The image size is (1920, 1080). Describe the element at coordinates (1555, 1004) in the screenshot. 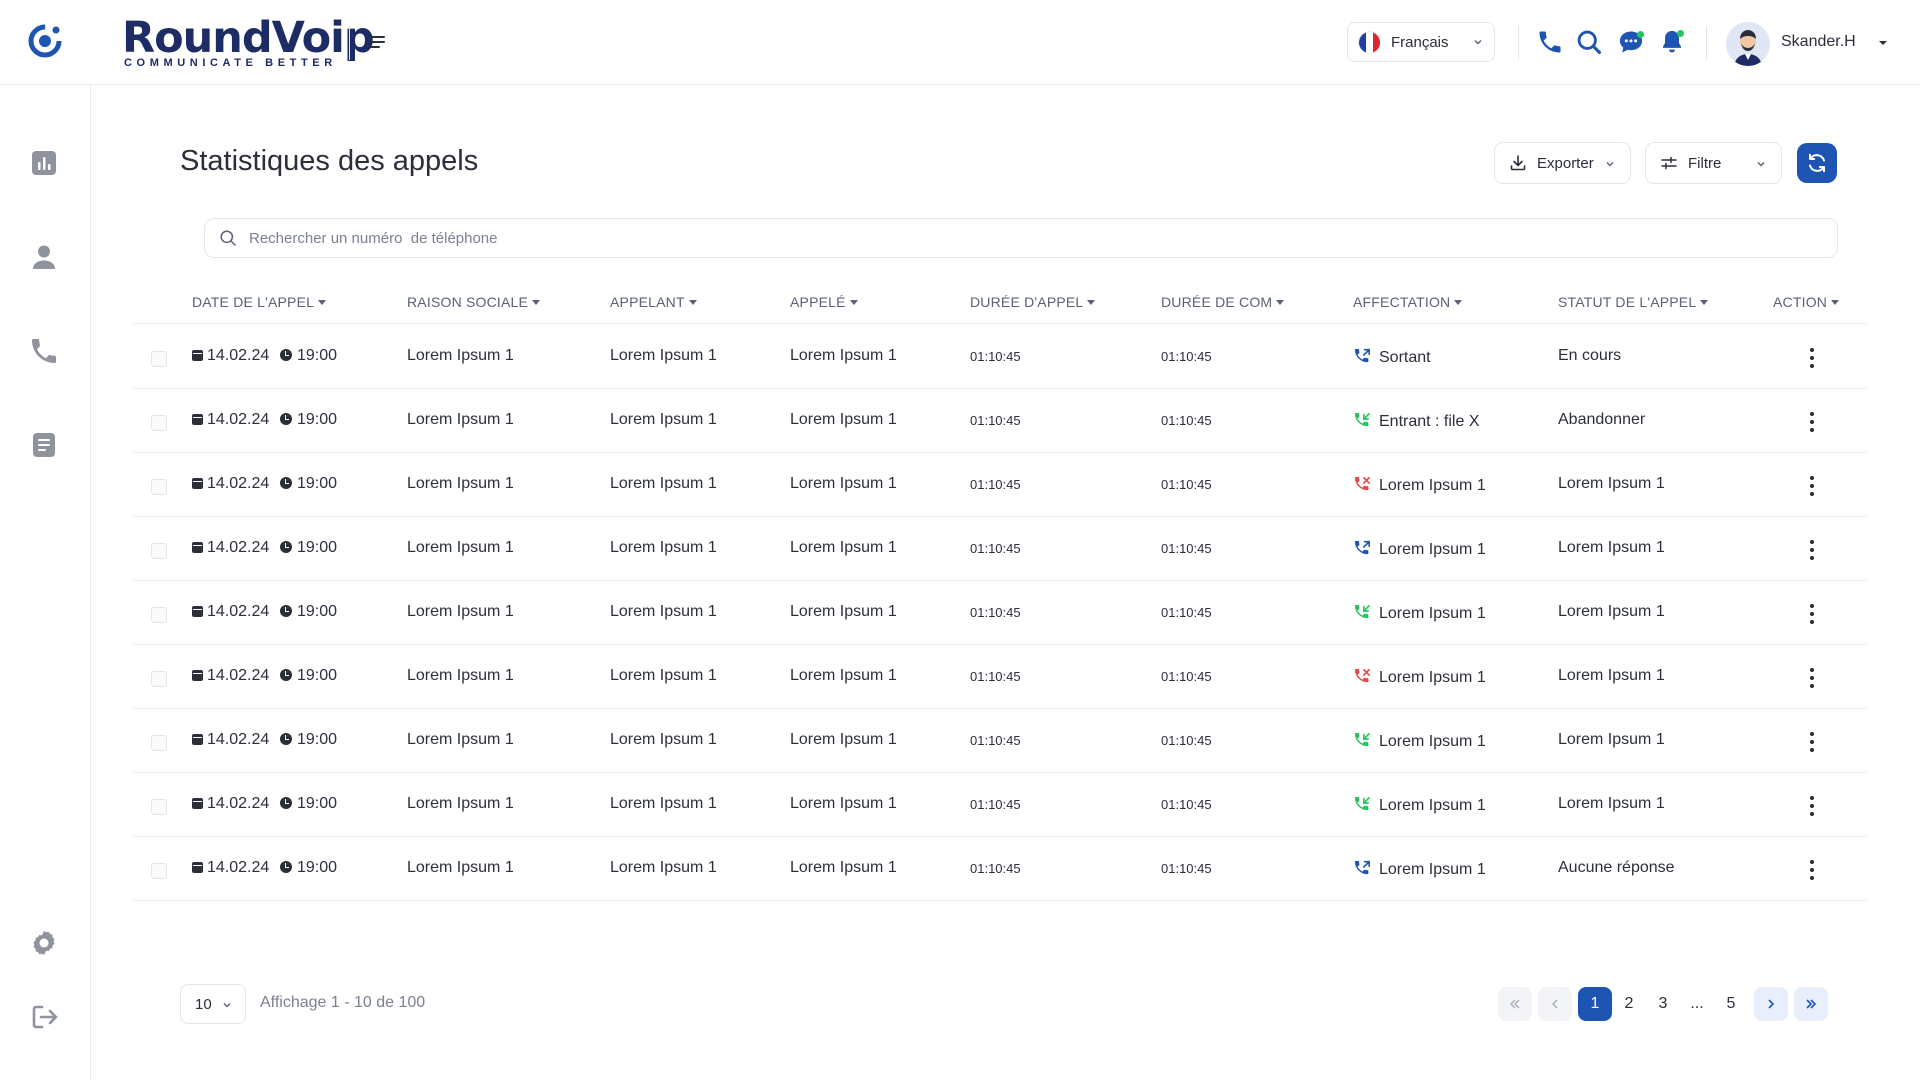

I see `previous-page-button` at that location.